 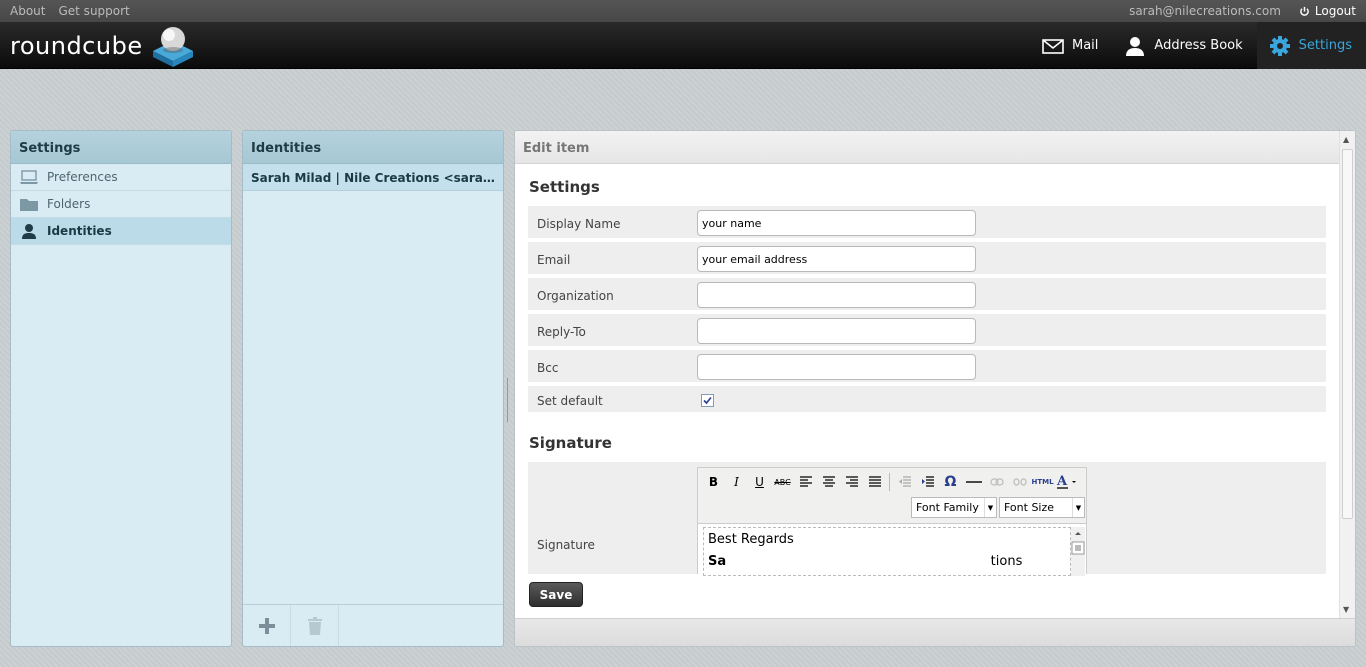 What do you see at coordinates (561, 332) in the screenshot?
I see `reply-to-label: Reply-To` at bounding box center [561, 332].